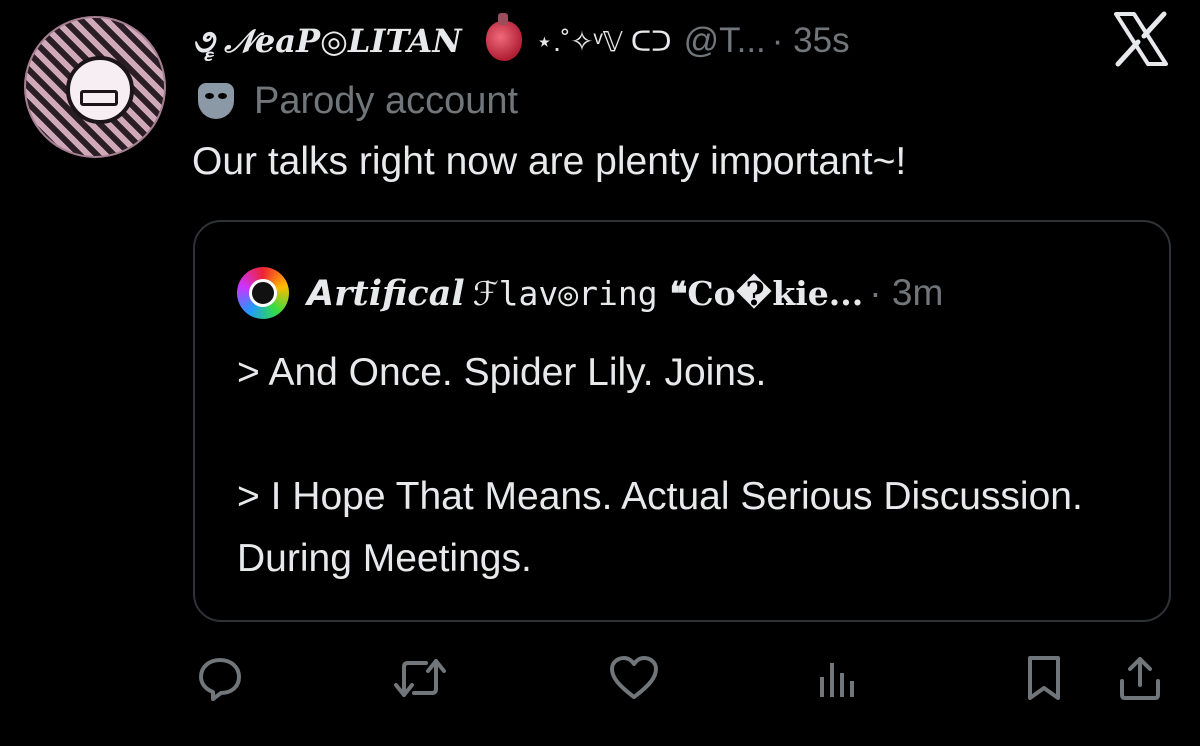  What do you see at coordinates (906, 292) in the screenshot?
I see `quoted-timestamp: · 3m` at bounding box center [906, 292].